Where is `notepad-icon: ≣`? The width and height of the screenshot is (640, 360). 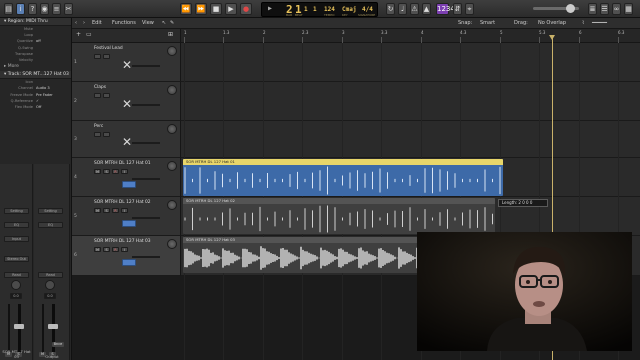
notepad-icon: ≣ is located at coordinates (592, 9).